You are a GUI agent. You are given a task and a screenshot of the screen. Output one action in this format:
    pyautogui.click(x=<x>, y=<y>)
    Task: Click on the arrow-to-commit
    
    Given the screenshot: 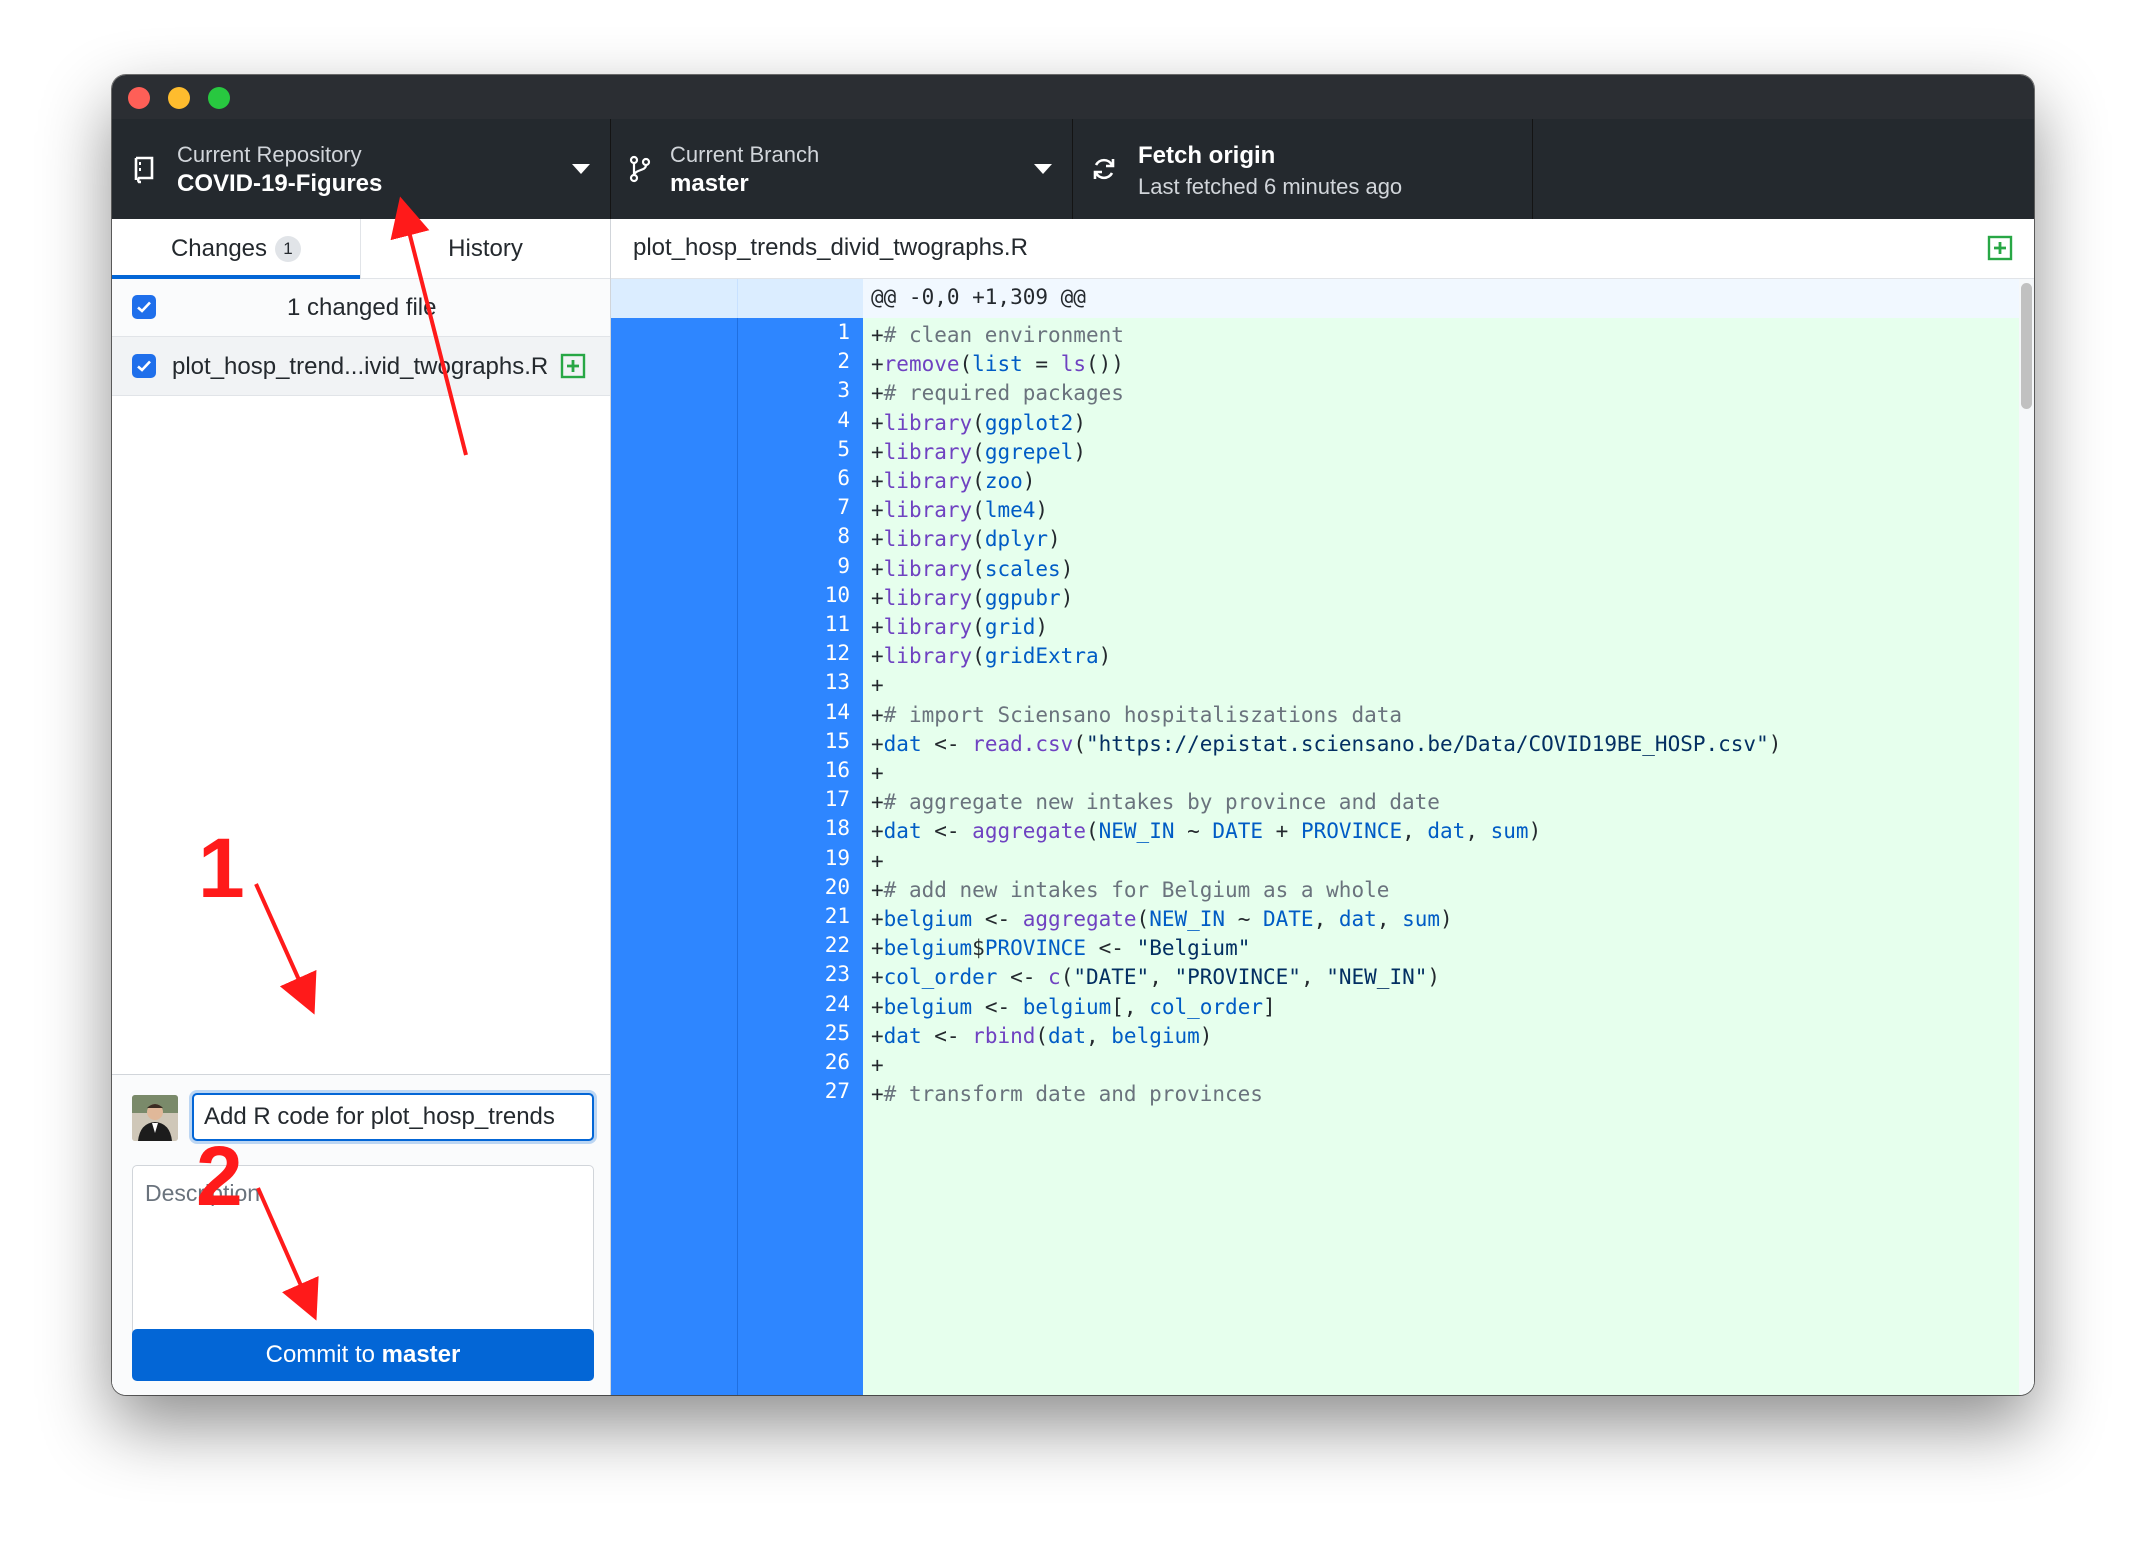 What is the action you would take?
    pyautogui.click(x=287, y=1254)
    